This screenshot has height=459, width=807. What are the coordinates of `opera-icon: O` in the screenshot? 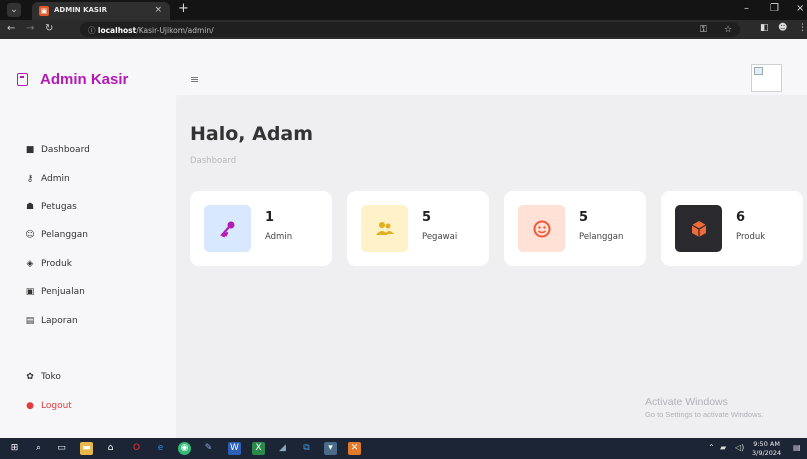 It's located at (136, 448).